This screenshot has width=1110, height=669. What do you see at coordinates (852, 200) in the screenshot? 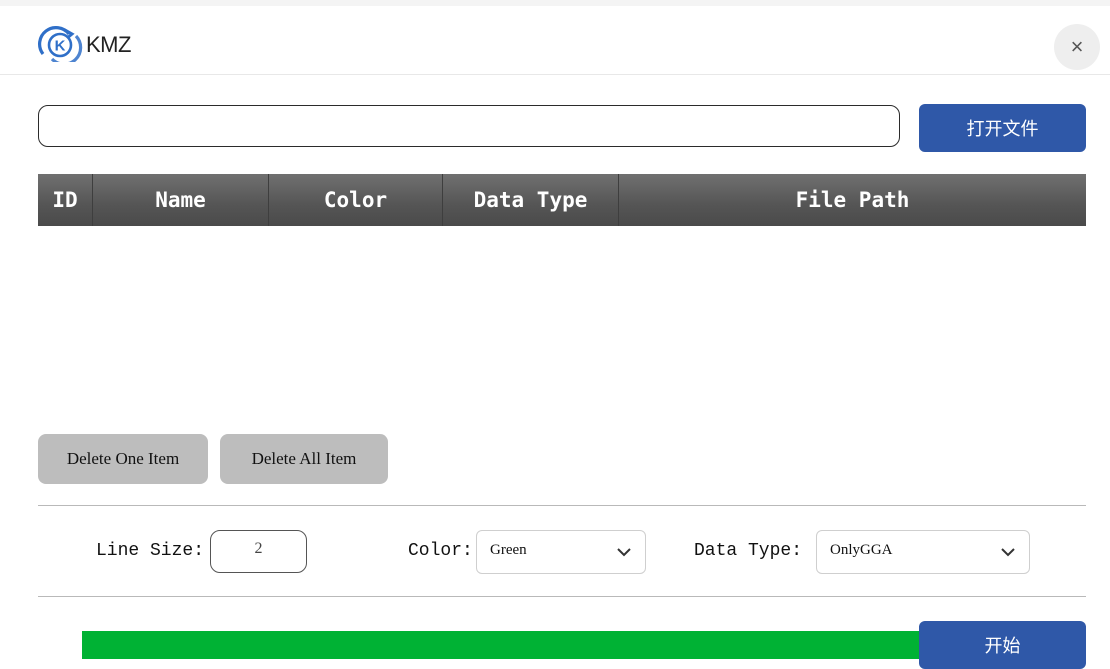
I see `column-header-file-path: File Path` at bounding box center [852, 200].